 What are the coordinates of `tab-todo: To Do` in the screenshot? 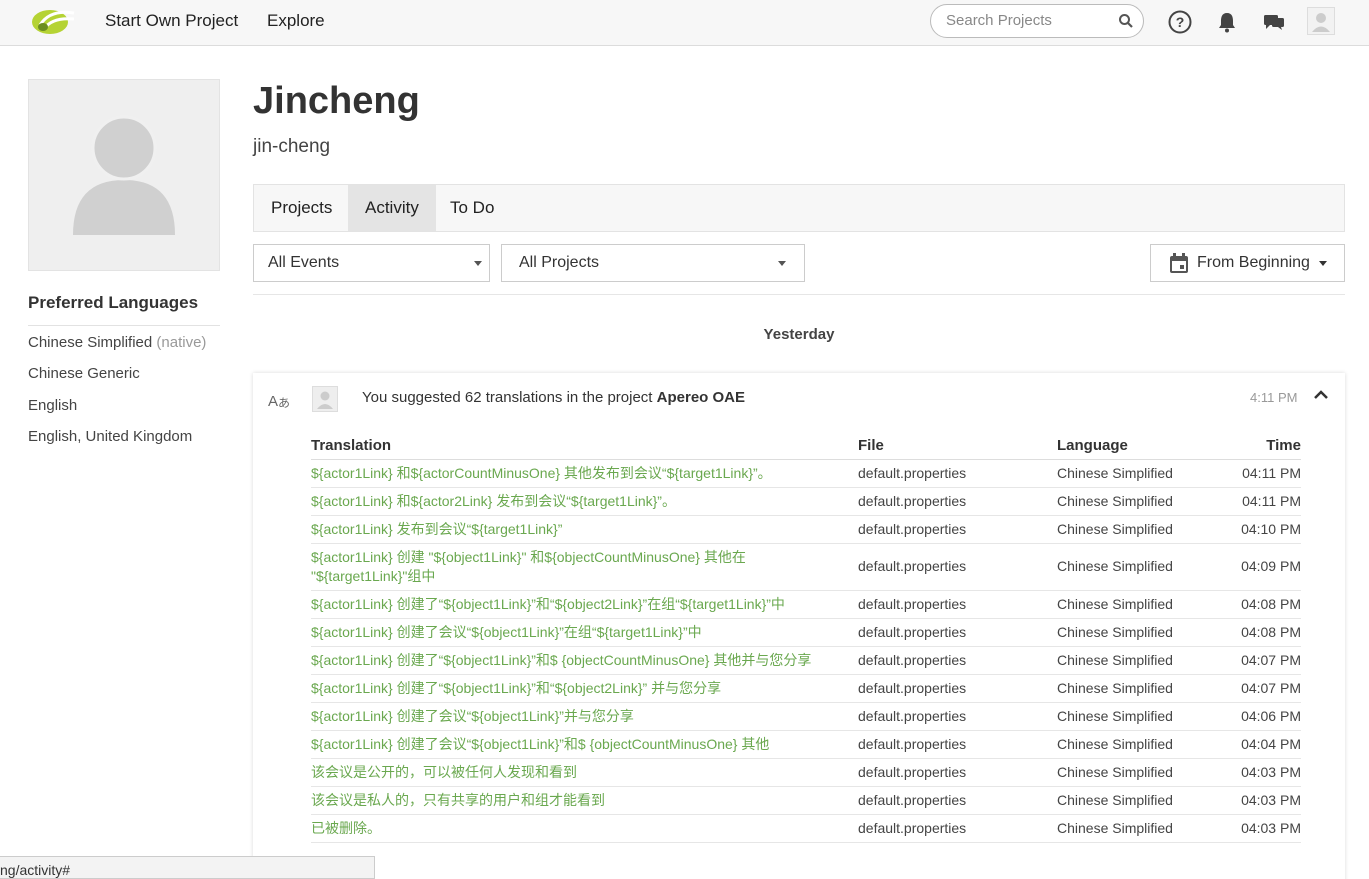 It's located at (472, 208).